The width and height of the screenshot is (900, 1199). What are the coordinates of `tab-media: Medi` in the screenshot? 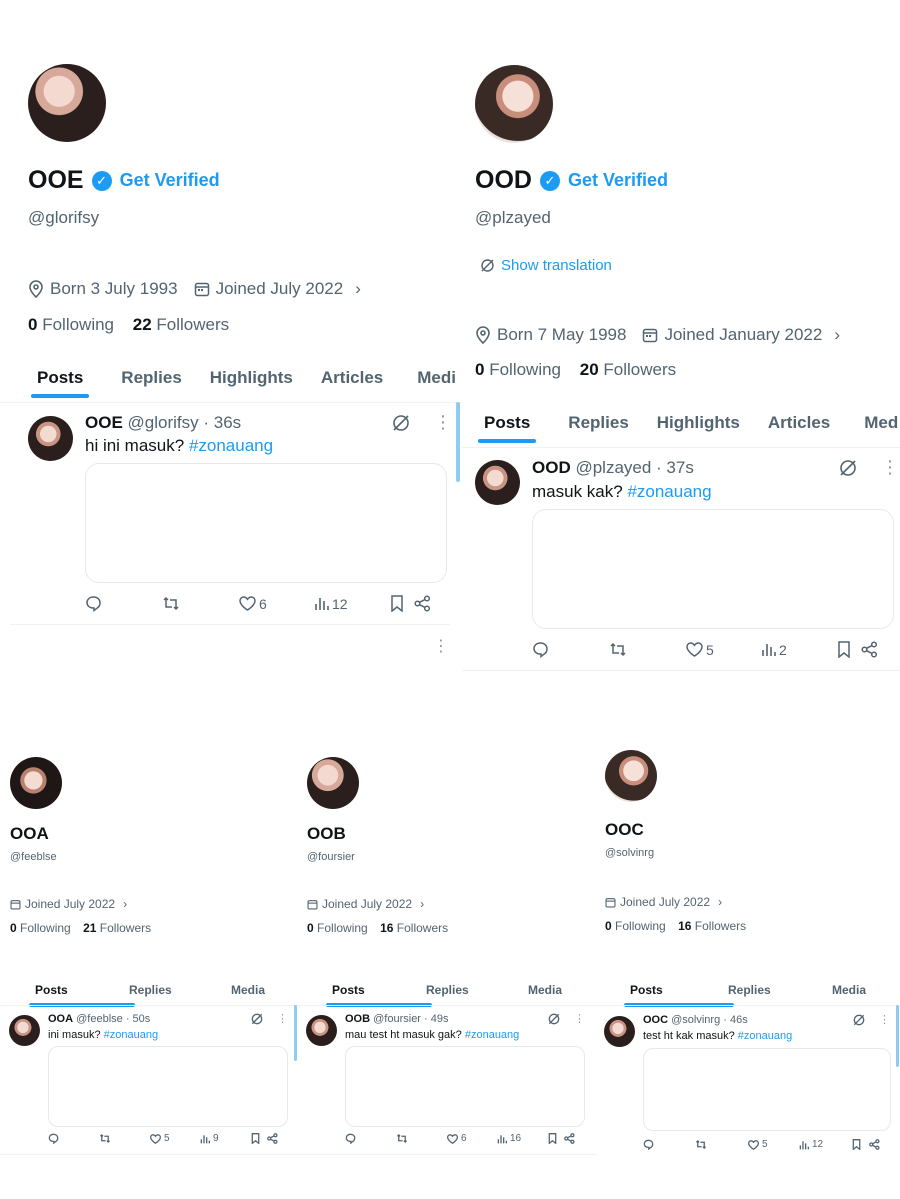 It's located at (436, 378).